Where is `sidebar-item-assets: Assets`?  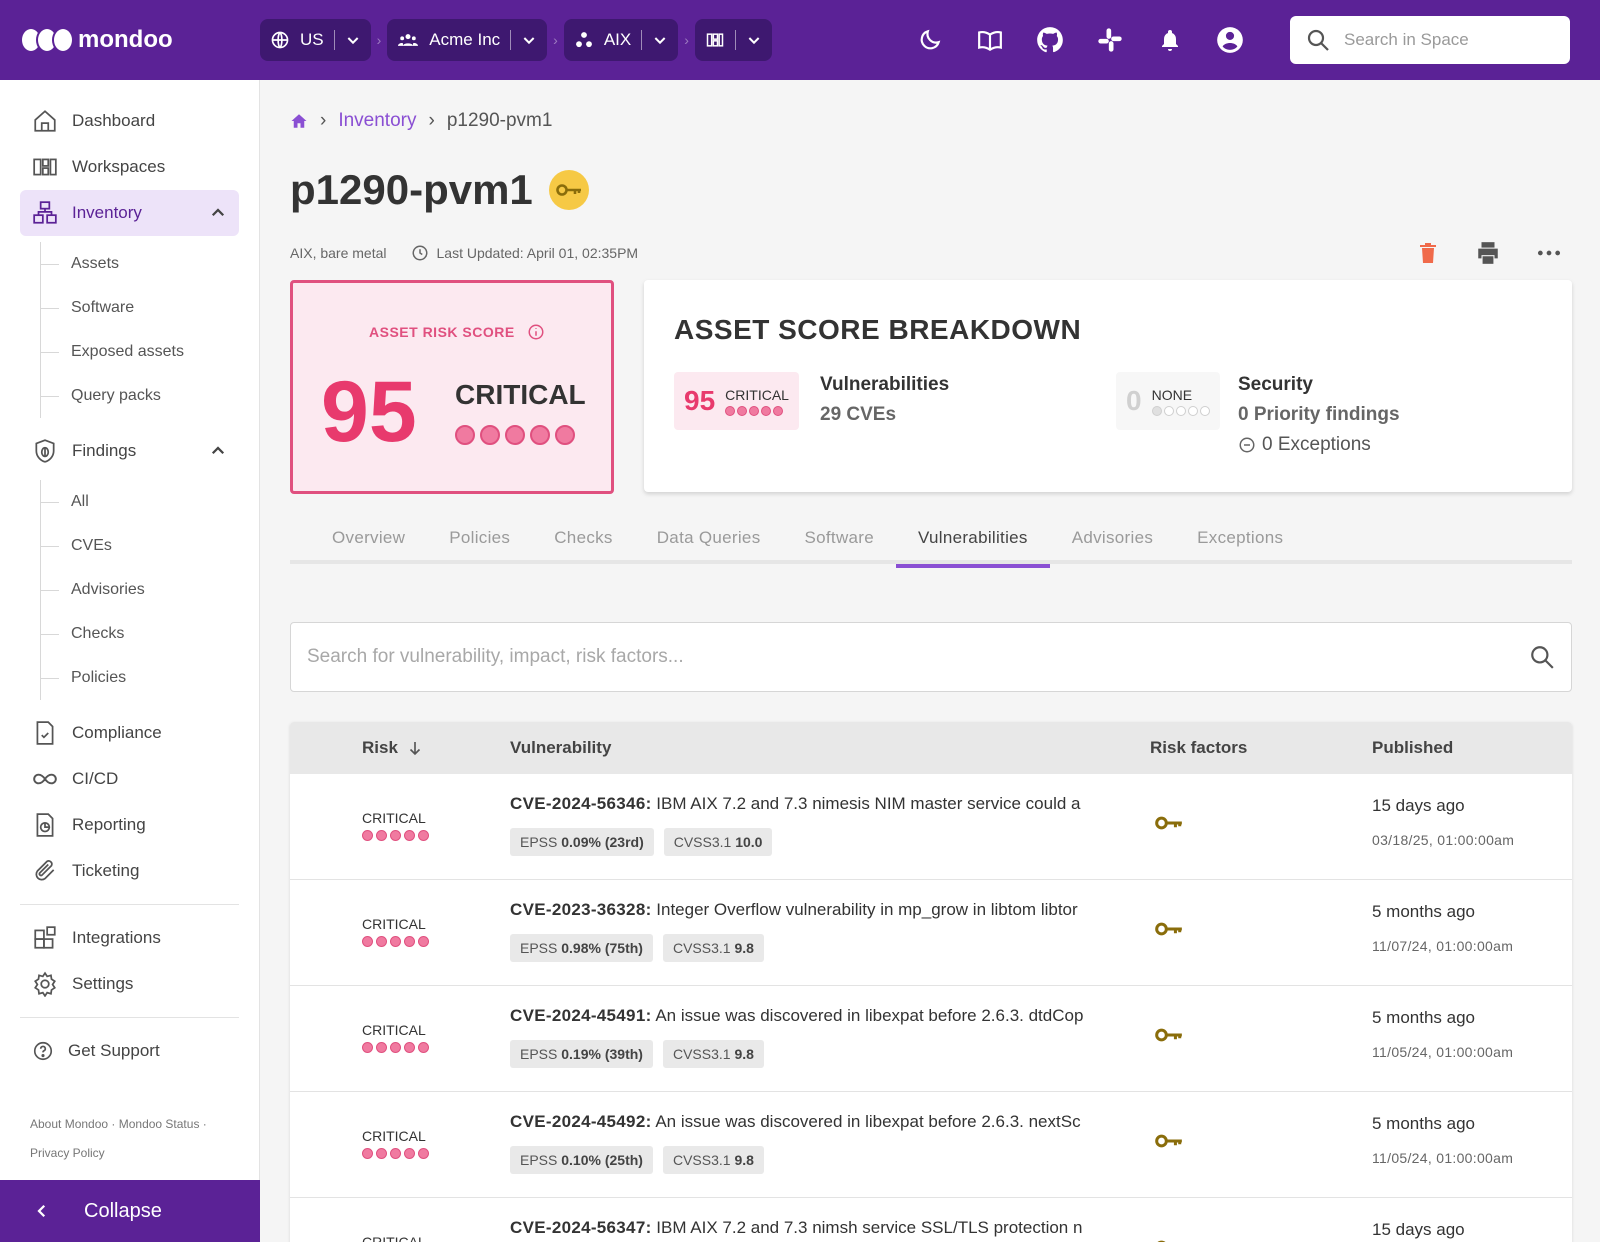 sidebar-item-assets: Assets is located at coordinates (150, 264).